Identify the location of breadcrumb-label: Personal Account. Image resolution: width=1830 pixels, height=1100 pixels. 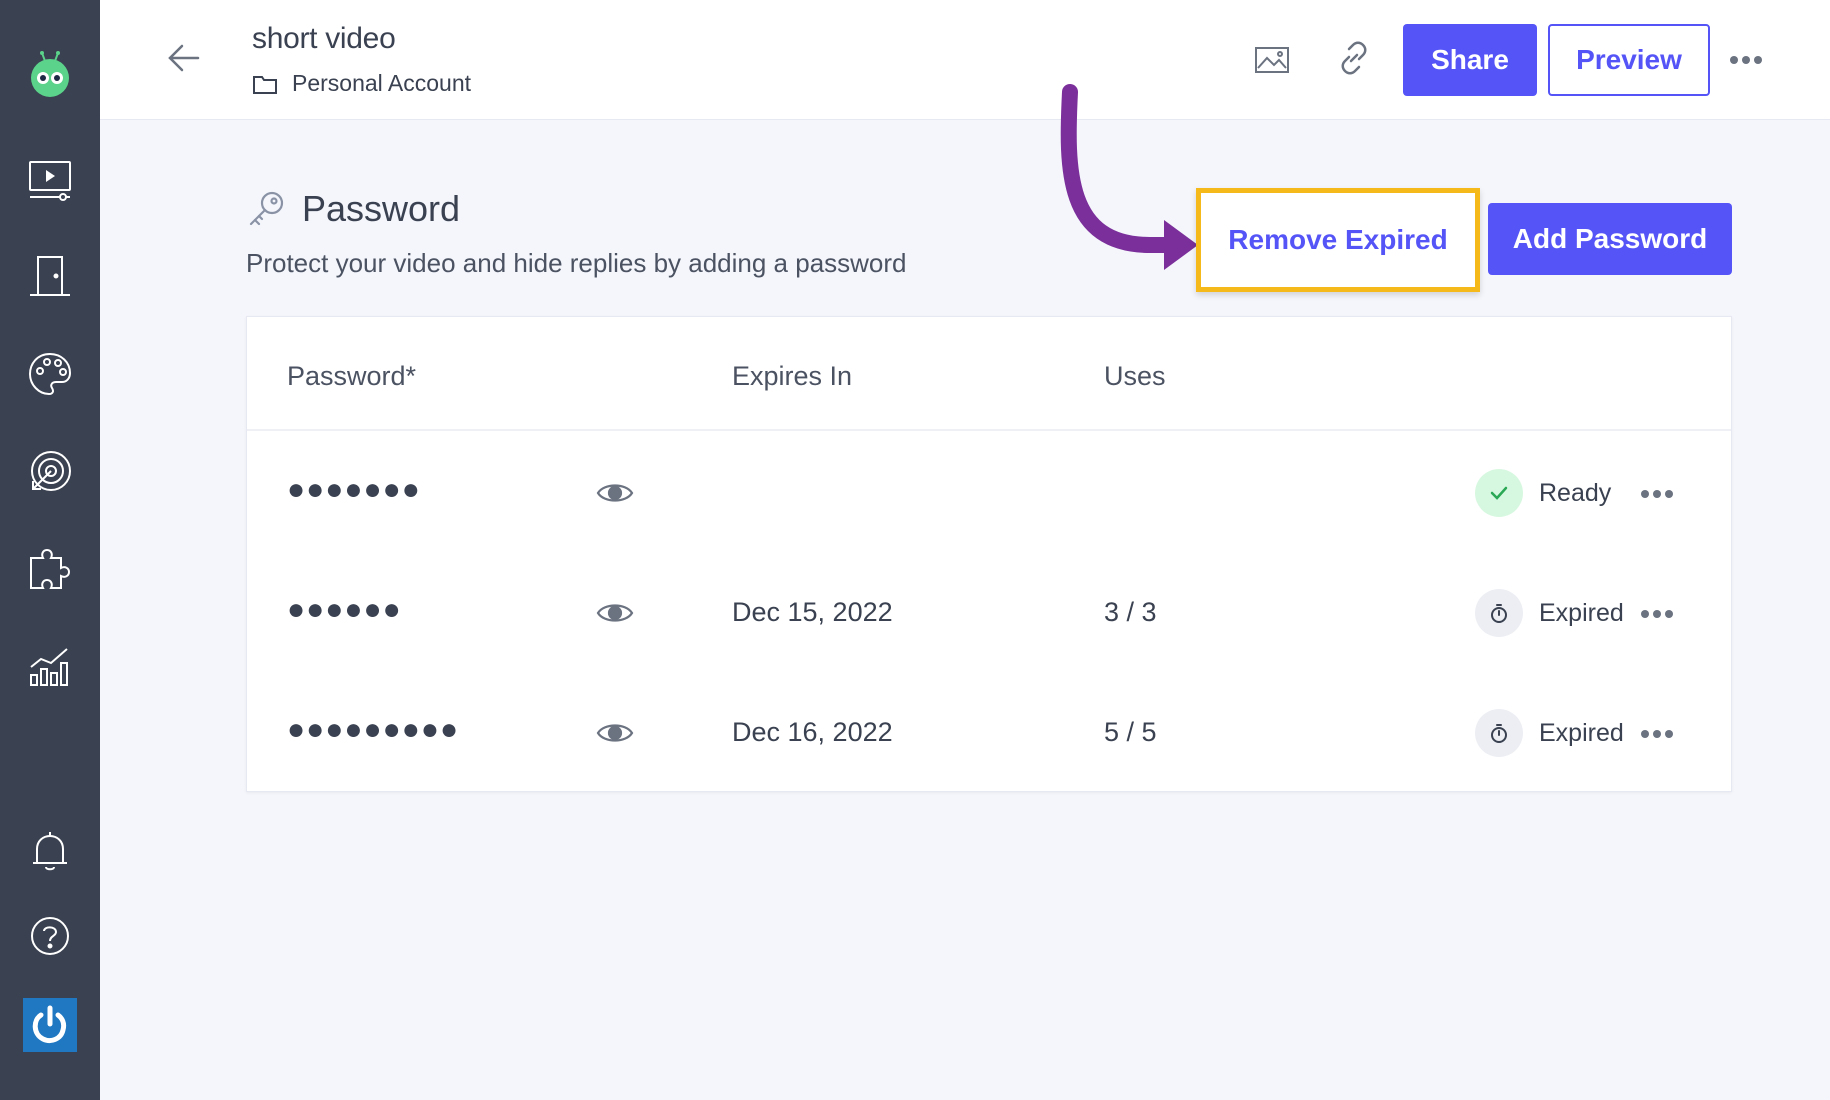
(382, 83).